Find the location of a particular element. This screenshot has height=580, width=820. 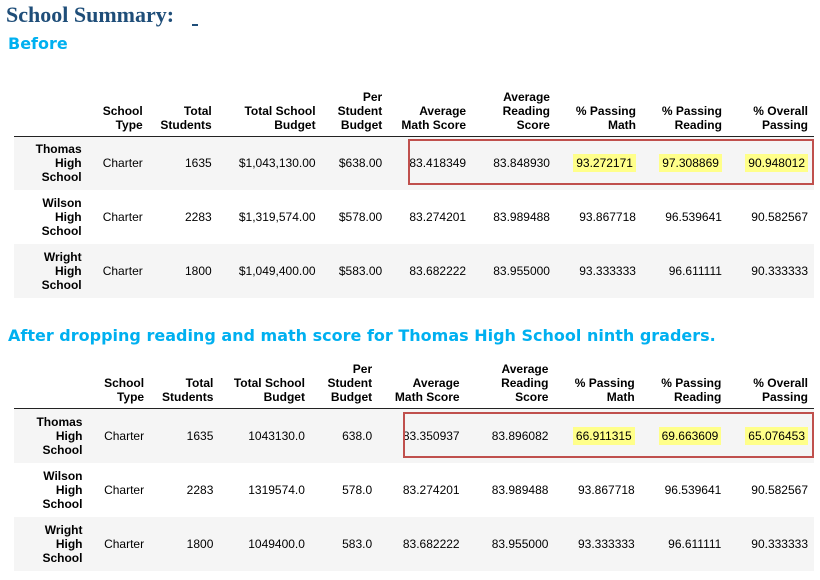

page-title: School Summary: is located at coordinates (90, 14).